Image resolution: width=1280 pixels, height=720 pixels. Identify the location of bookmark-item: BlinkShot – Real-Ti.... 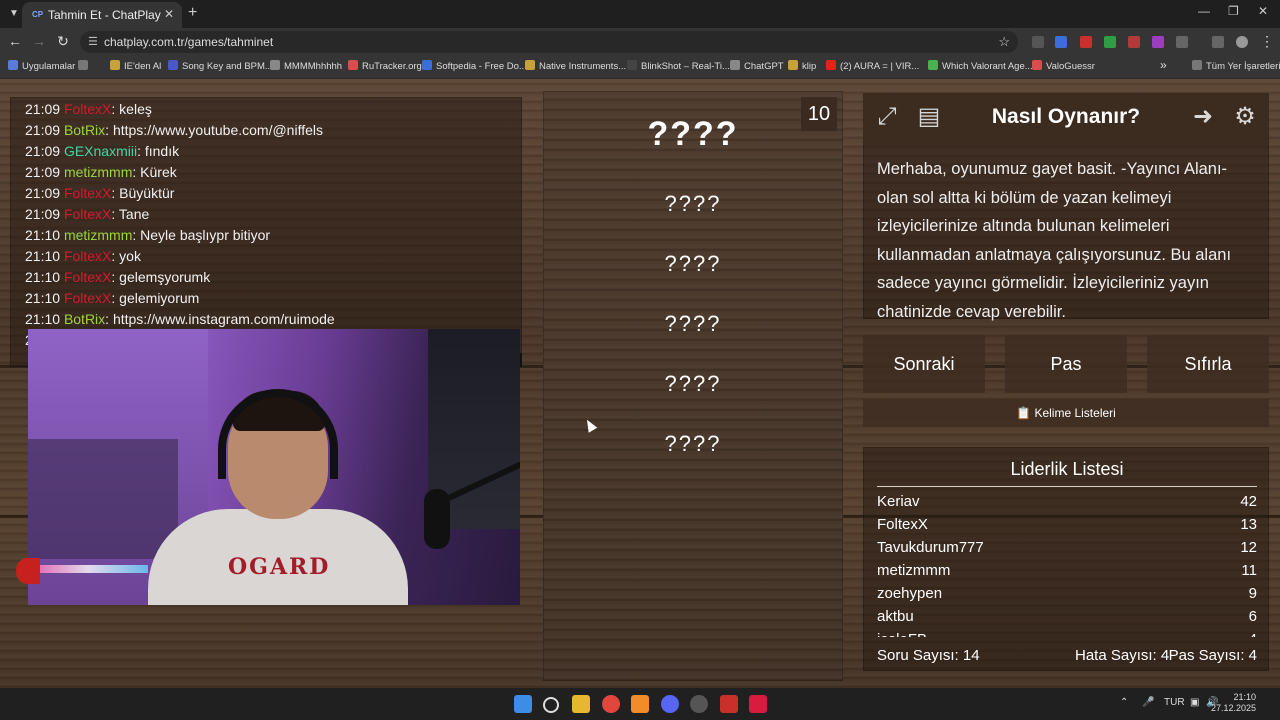
(678, 66).